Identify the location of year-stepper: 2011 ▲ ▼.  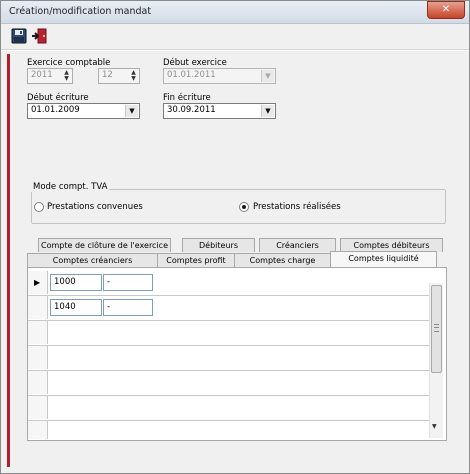
(50, 76).